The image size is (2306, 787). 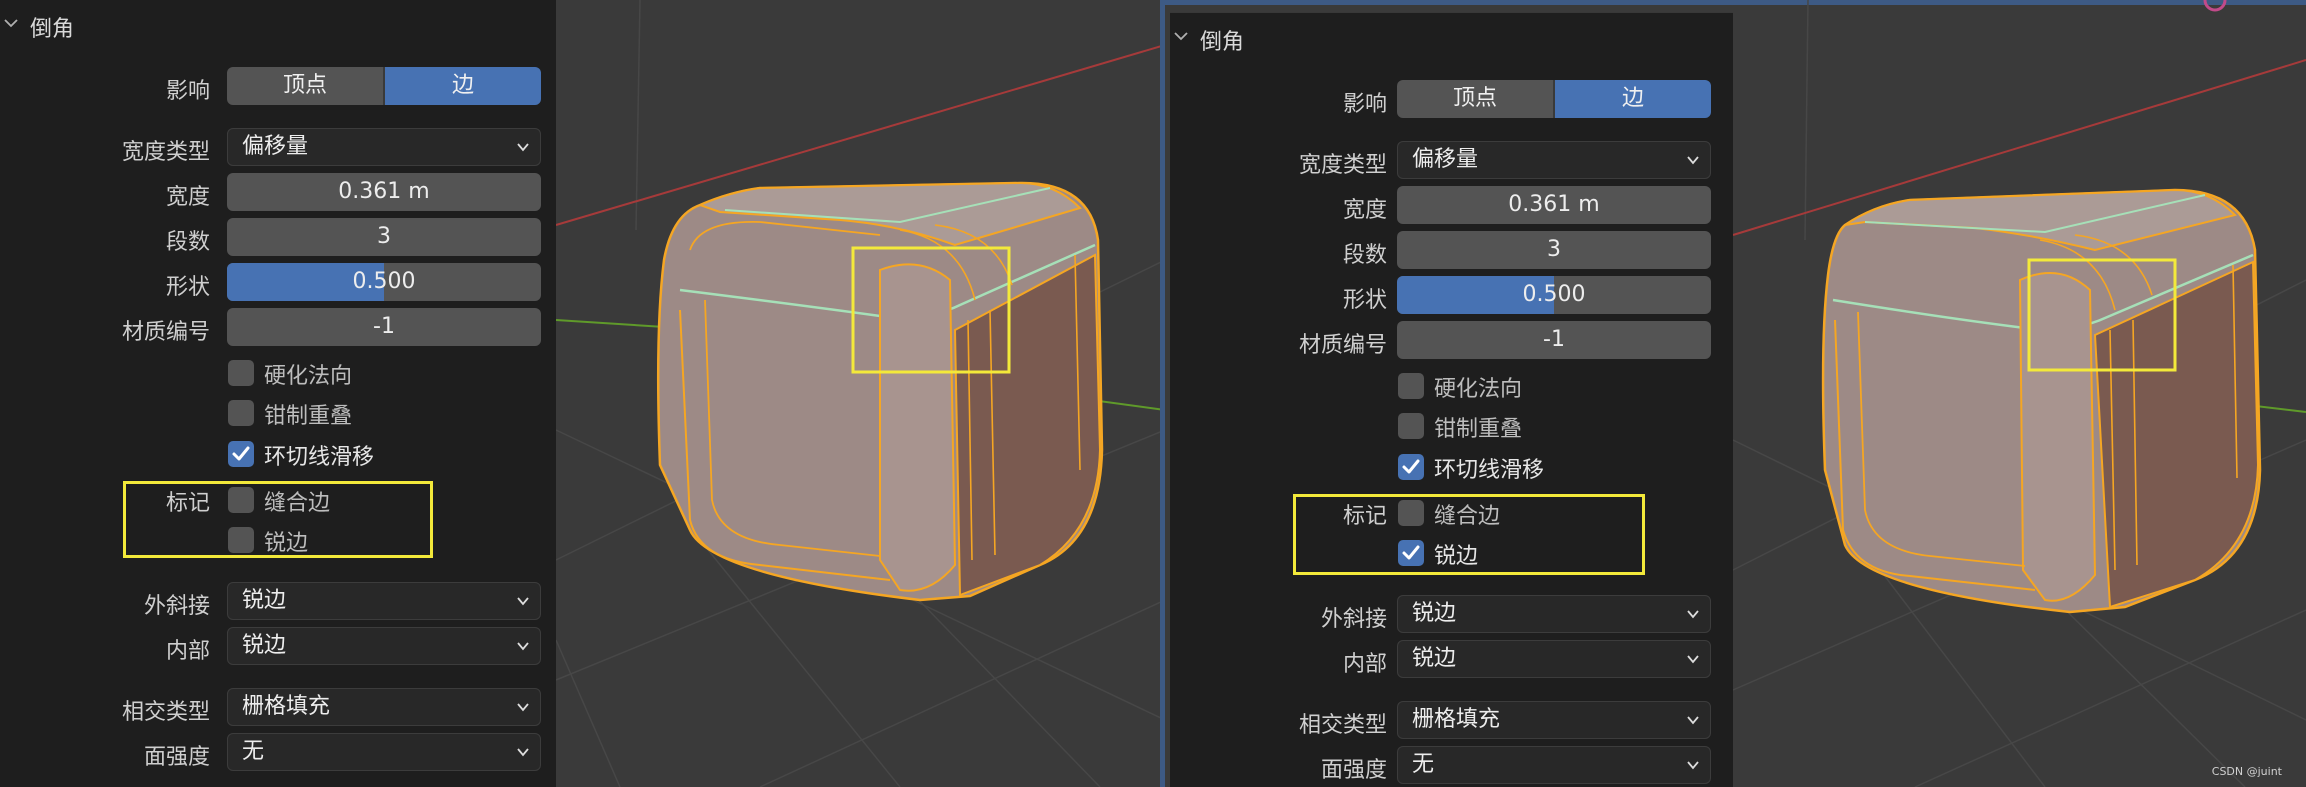 What do you see at coordinates (308, 416) in the screenshot?
I see `clamp-overlap-label: 钳制重叠` at bounding box center [308, 416].